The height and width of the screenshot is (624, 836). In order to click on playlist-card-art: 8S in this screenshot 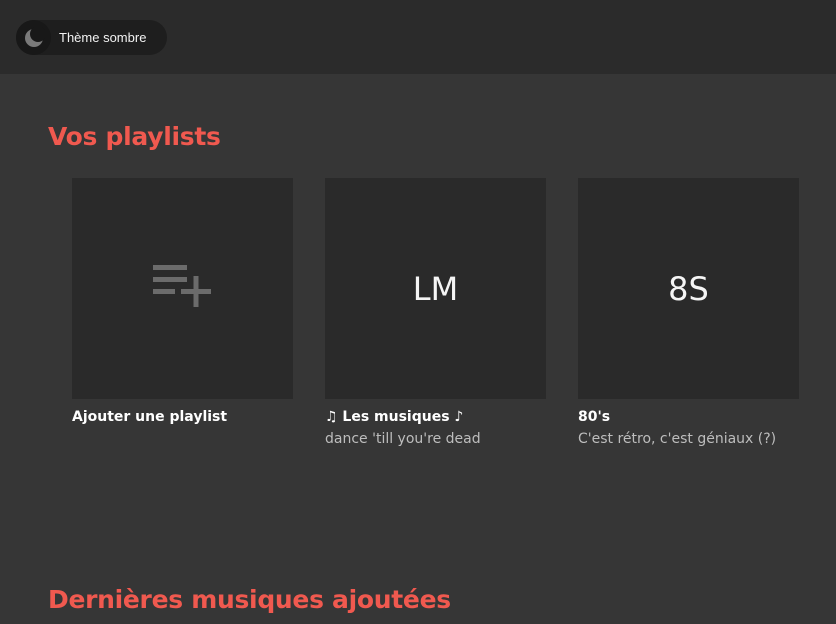, I will do `click(688, 288)`.